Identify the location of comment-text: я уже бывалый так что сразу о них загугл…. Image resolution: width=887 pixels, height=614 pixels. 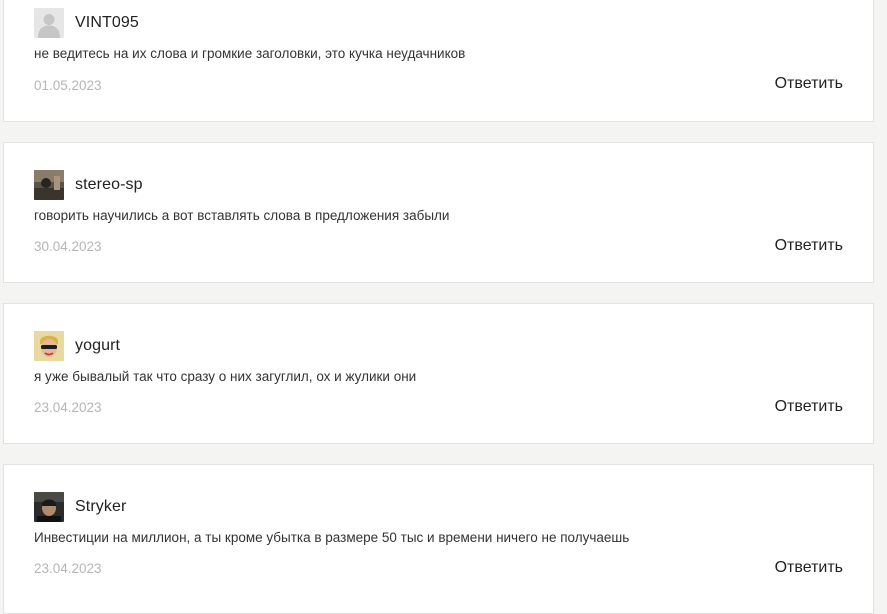
(225, 376).